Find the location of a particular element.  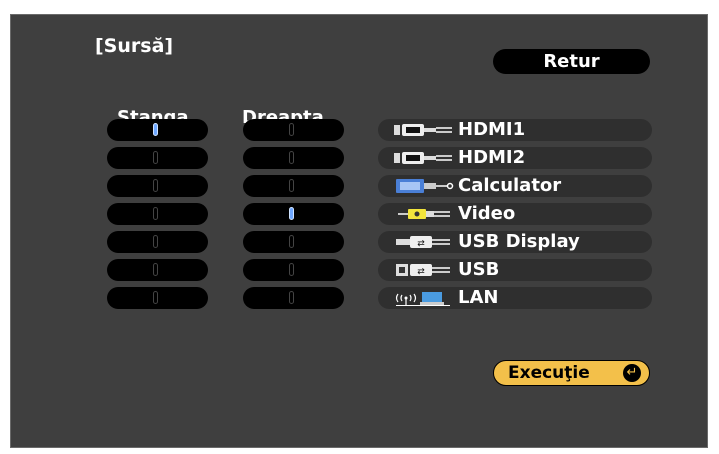

left-select-calculator is located at coordinates (157, 186).